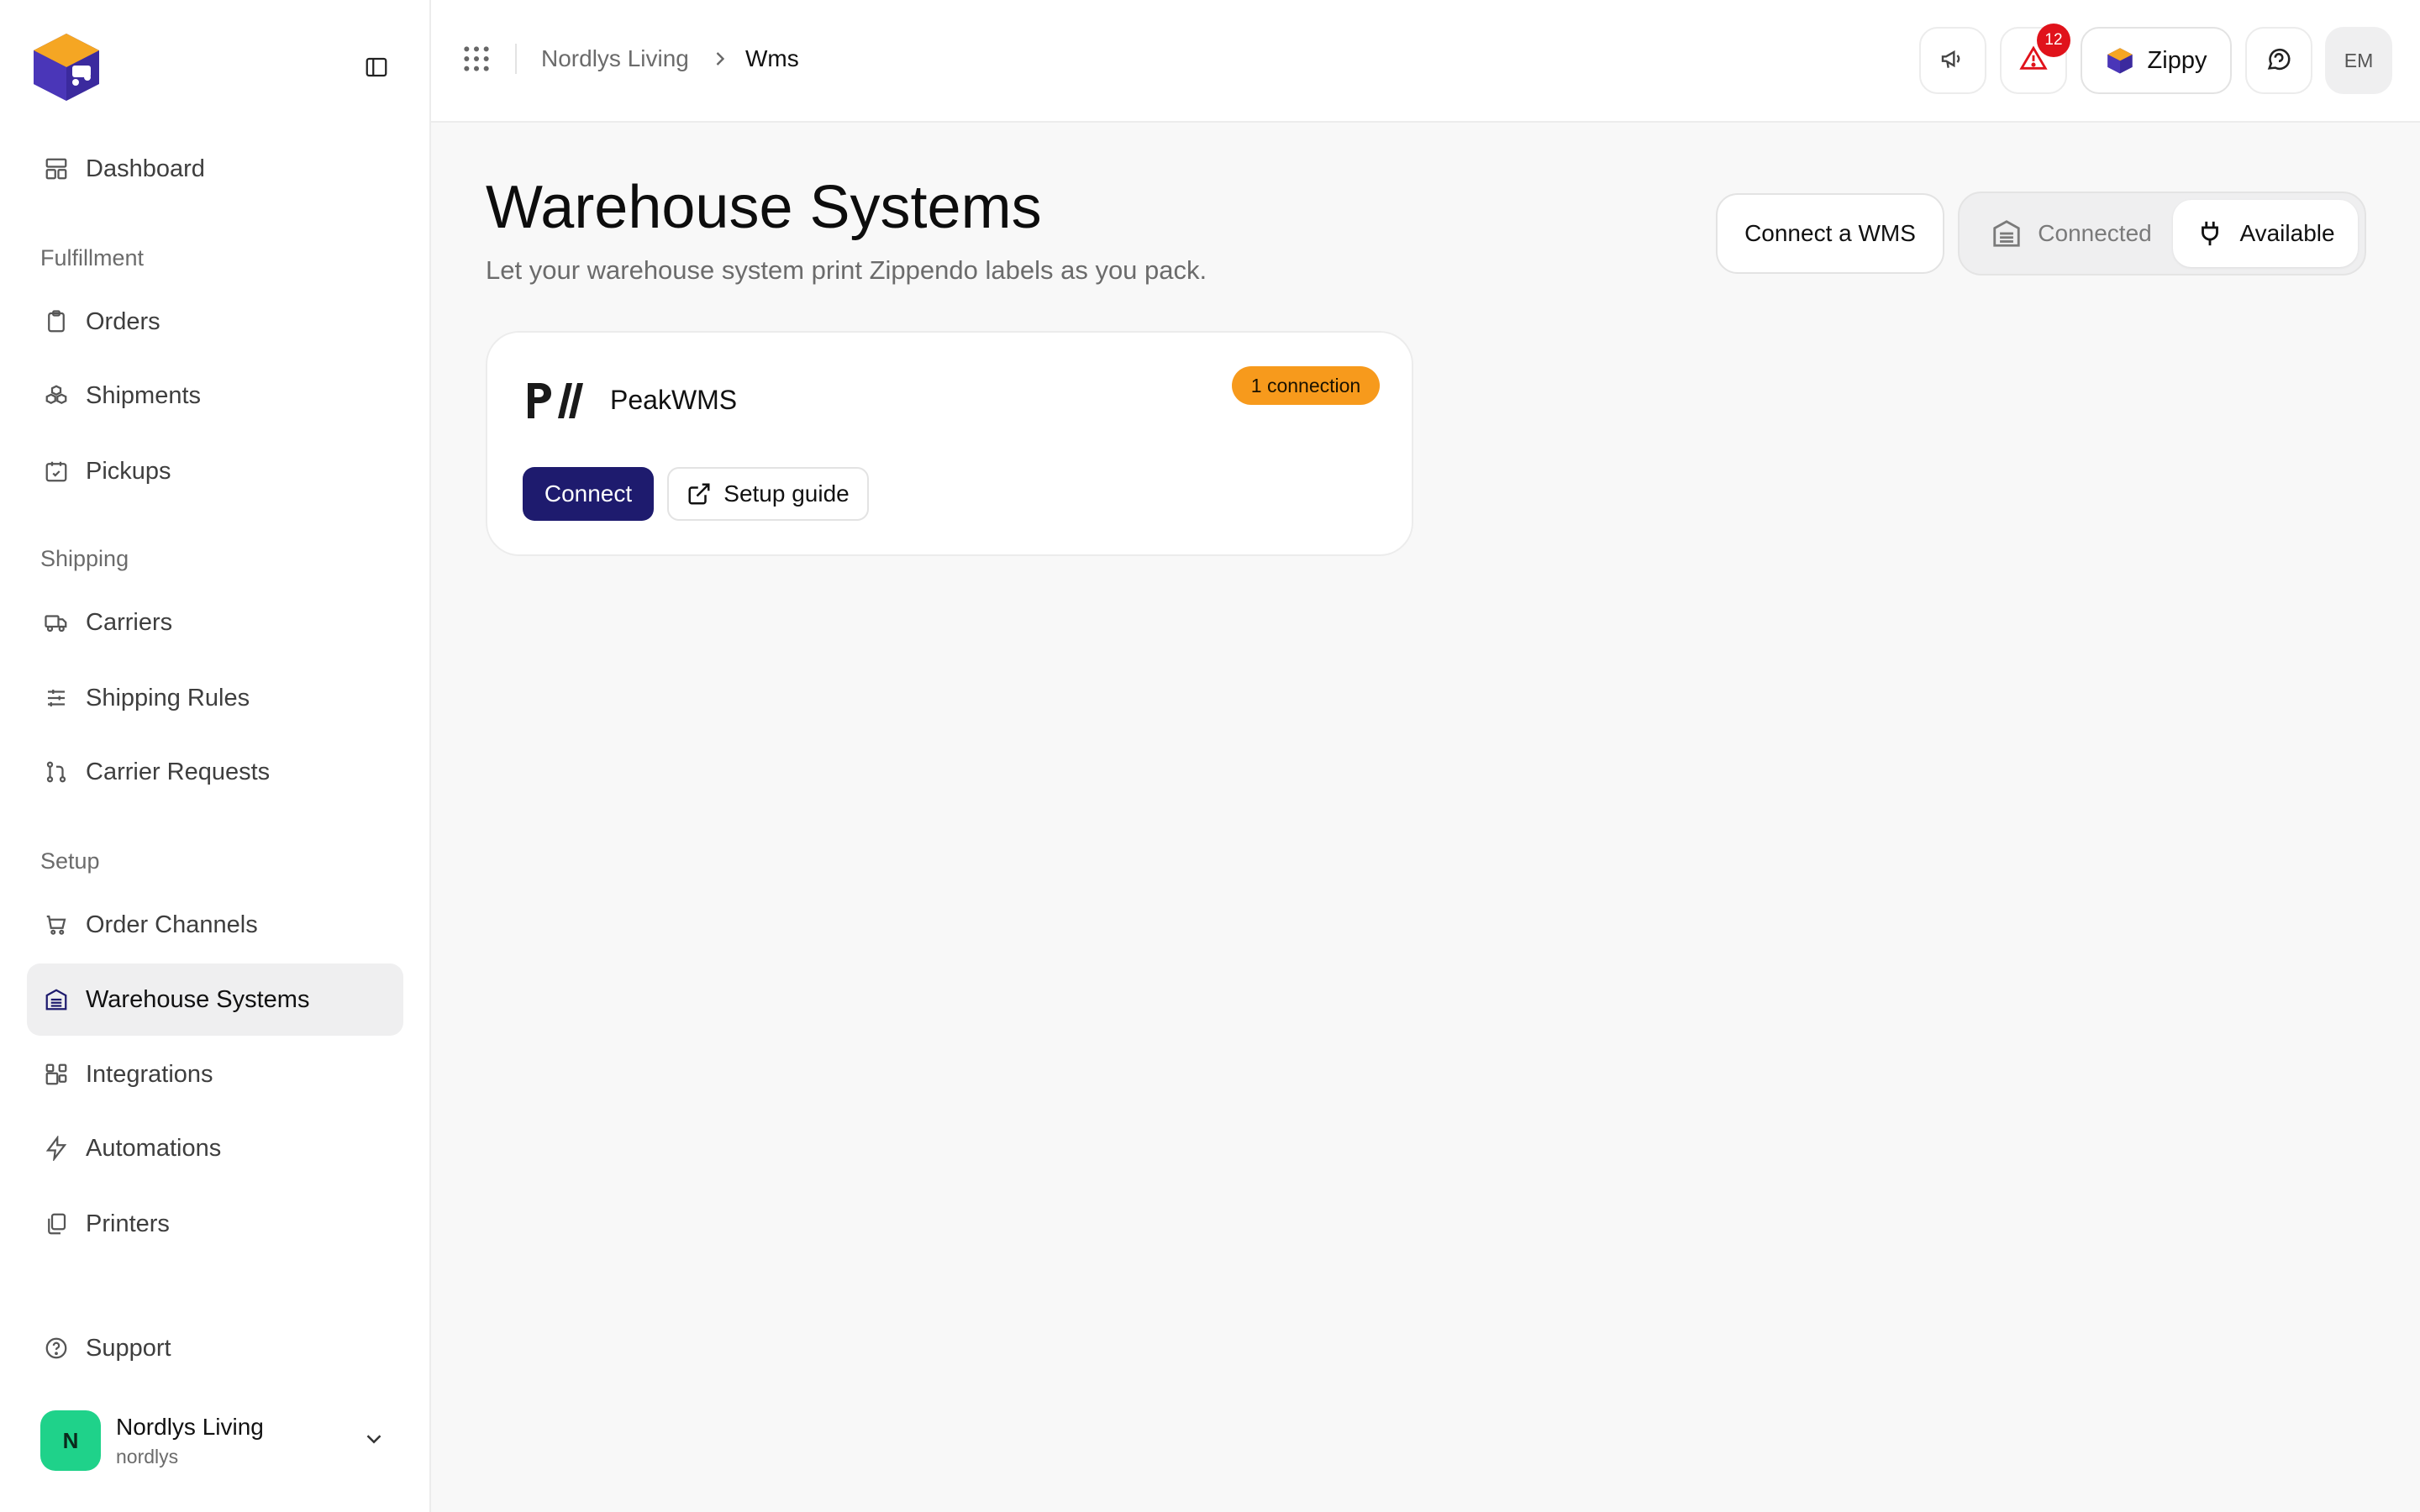 The image size is (2420, 1512). Describe the element at coordinates (516, 59) in the screenshot. I see `divider` at that location.